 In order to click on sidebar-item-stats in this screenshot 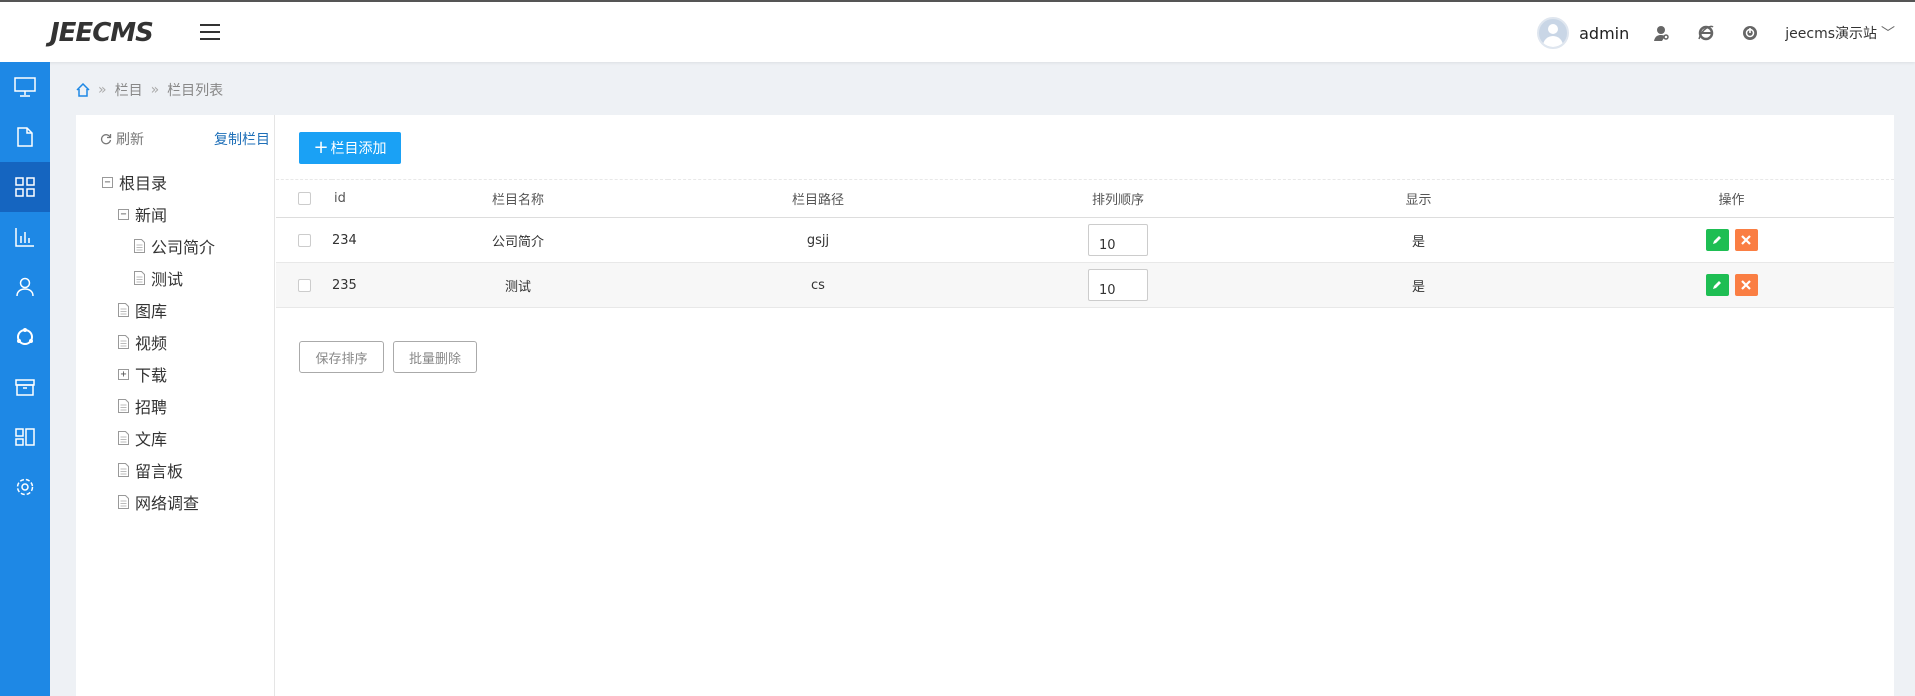, I will do `click(25, 237)`.